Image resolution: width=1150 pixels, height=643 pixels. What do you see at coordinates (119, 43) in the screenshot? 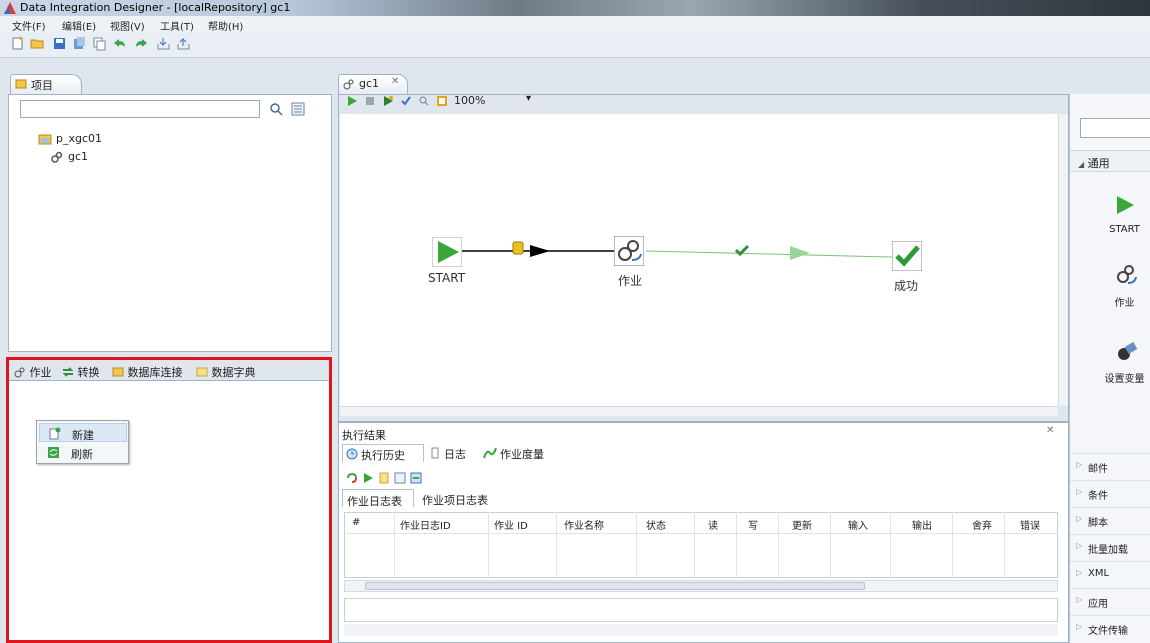
I see `undo-icon` at bounding box center [119, 43].